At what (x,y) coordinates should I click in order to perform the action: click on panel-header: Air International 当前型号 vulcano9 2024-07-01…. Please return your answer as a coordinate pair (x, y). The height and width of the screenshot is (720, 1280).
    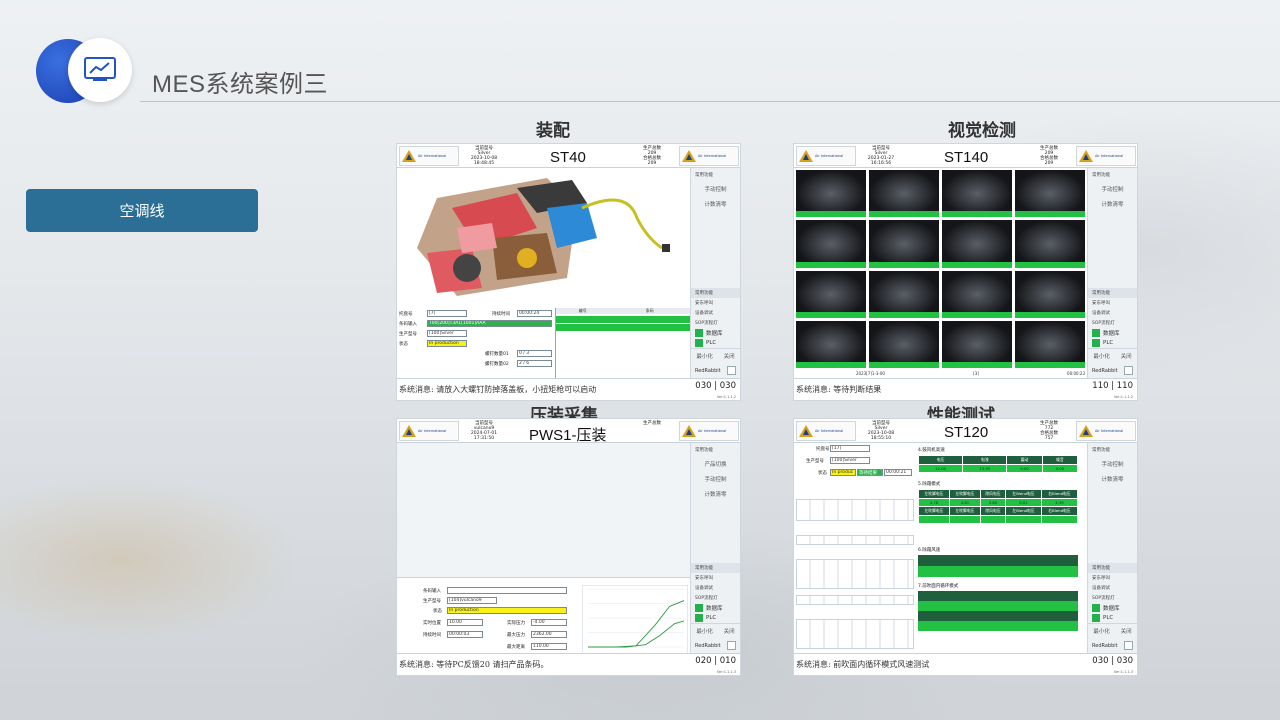
    Looking at the image, I should click on (568, 431).